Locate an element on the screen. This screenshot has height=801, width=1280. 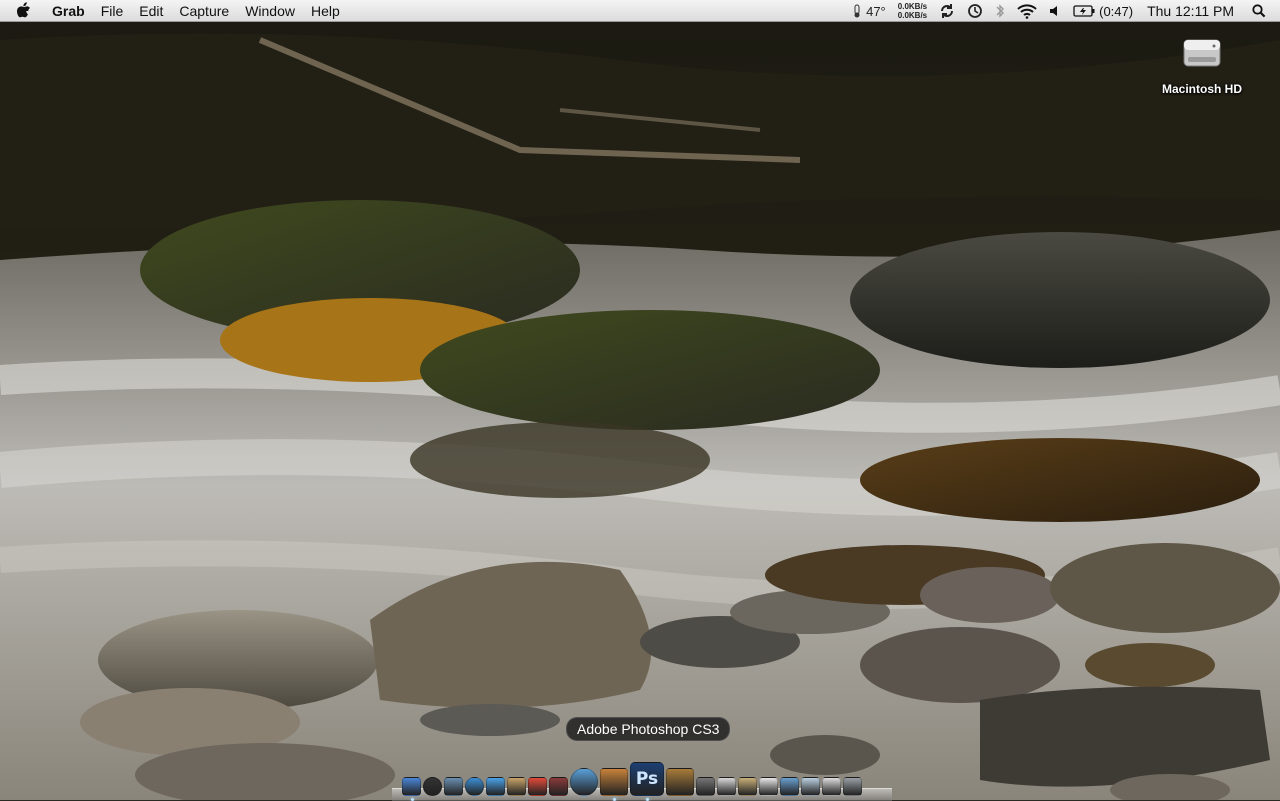
desktop-icon-macintosh-hd: Macintosh HD is located at coordinates (1202, 63).